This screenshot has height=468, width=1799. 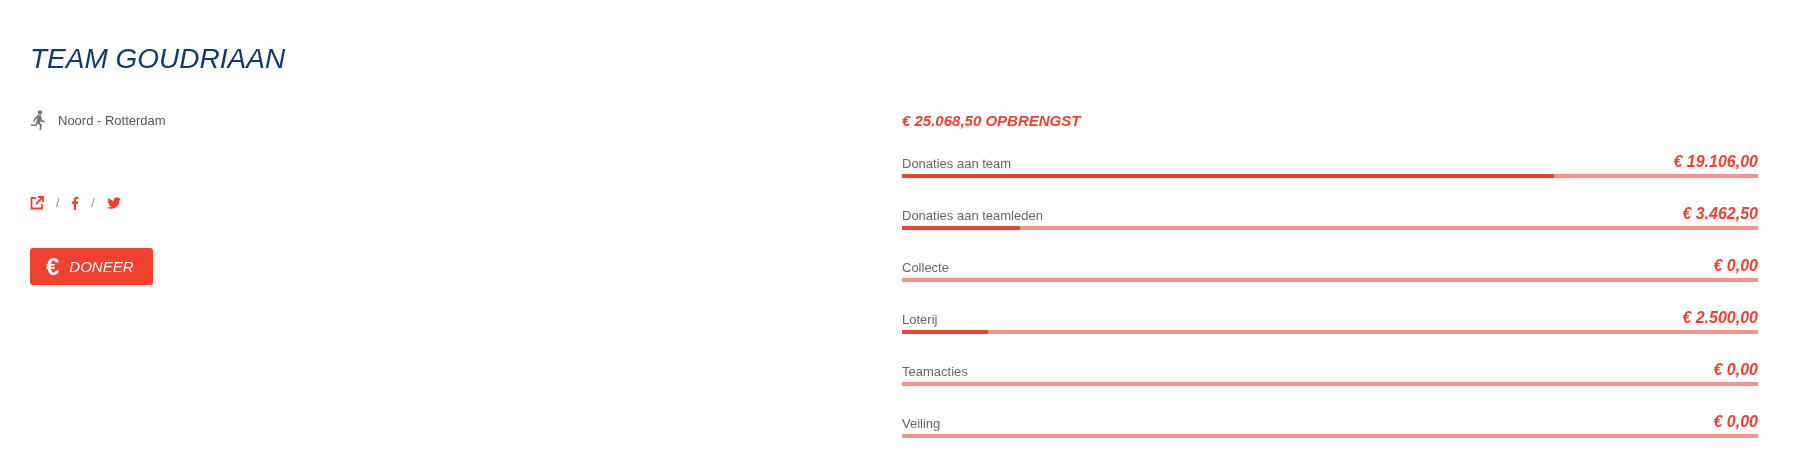 I want to click on bird-icon, so click(x=113, y=203).